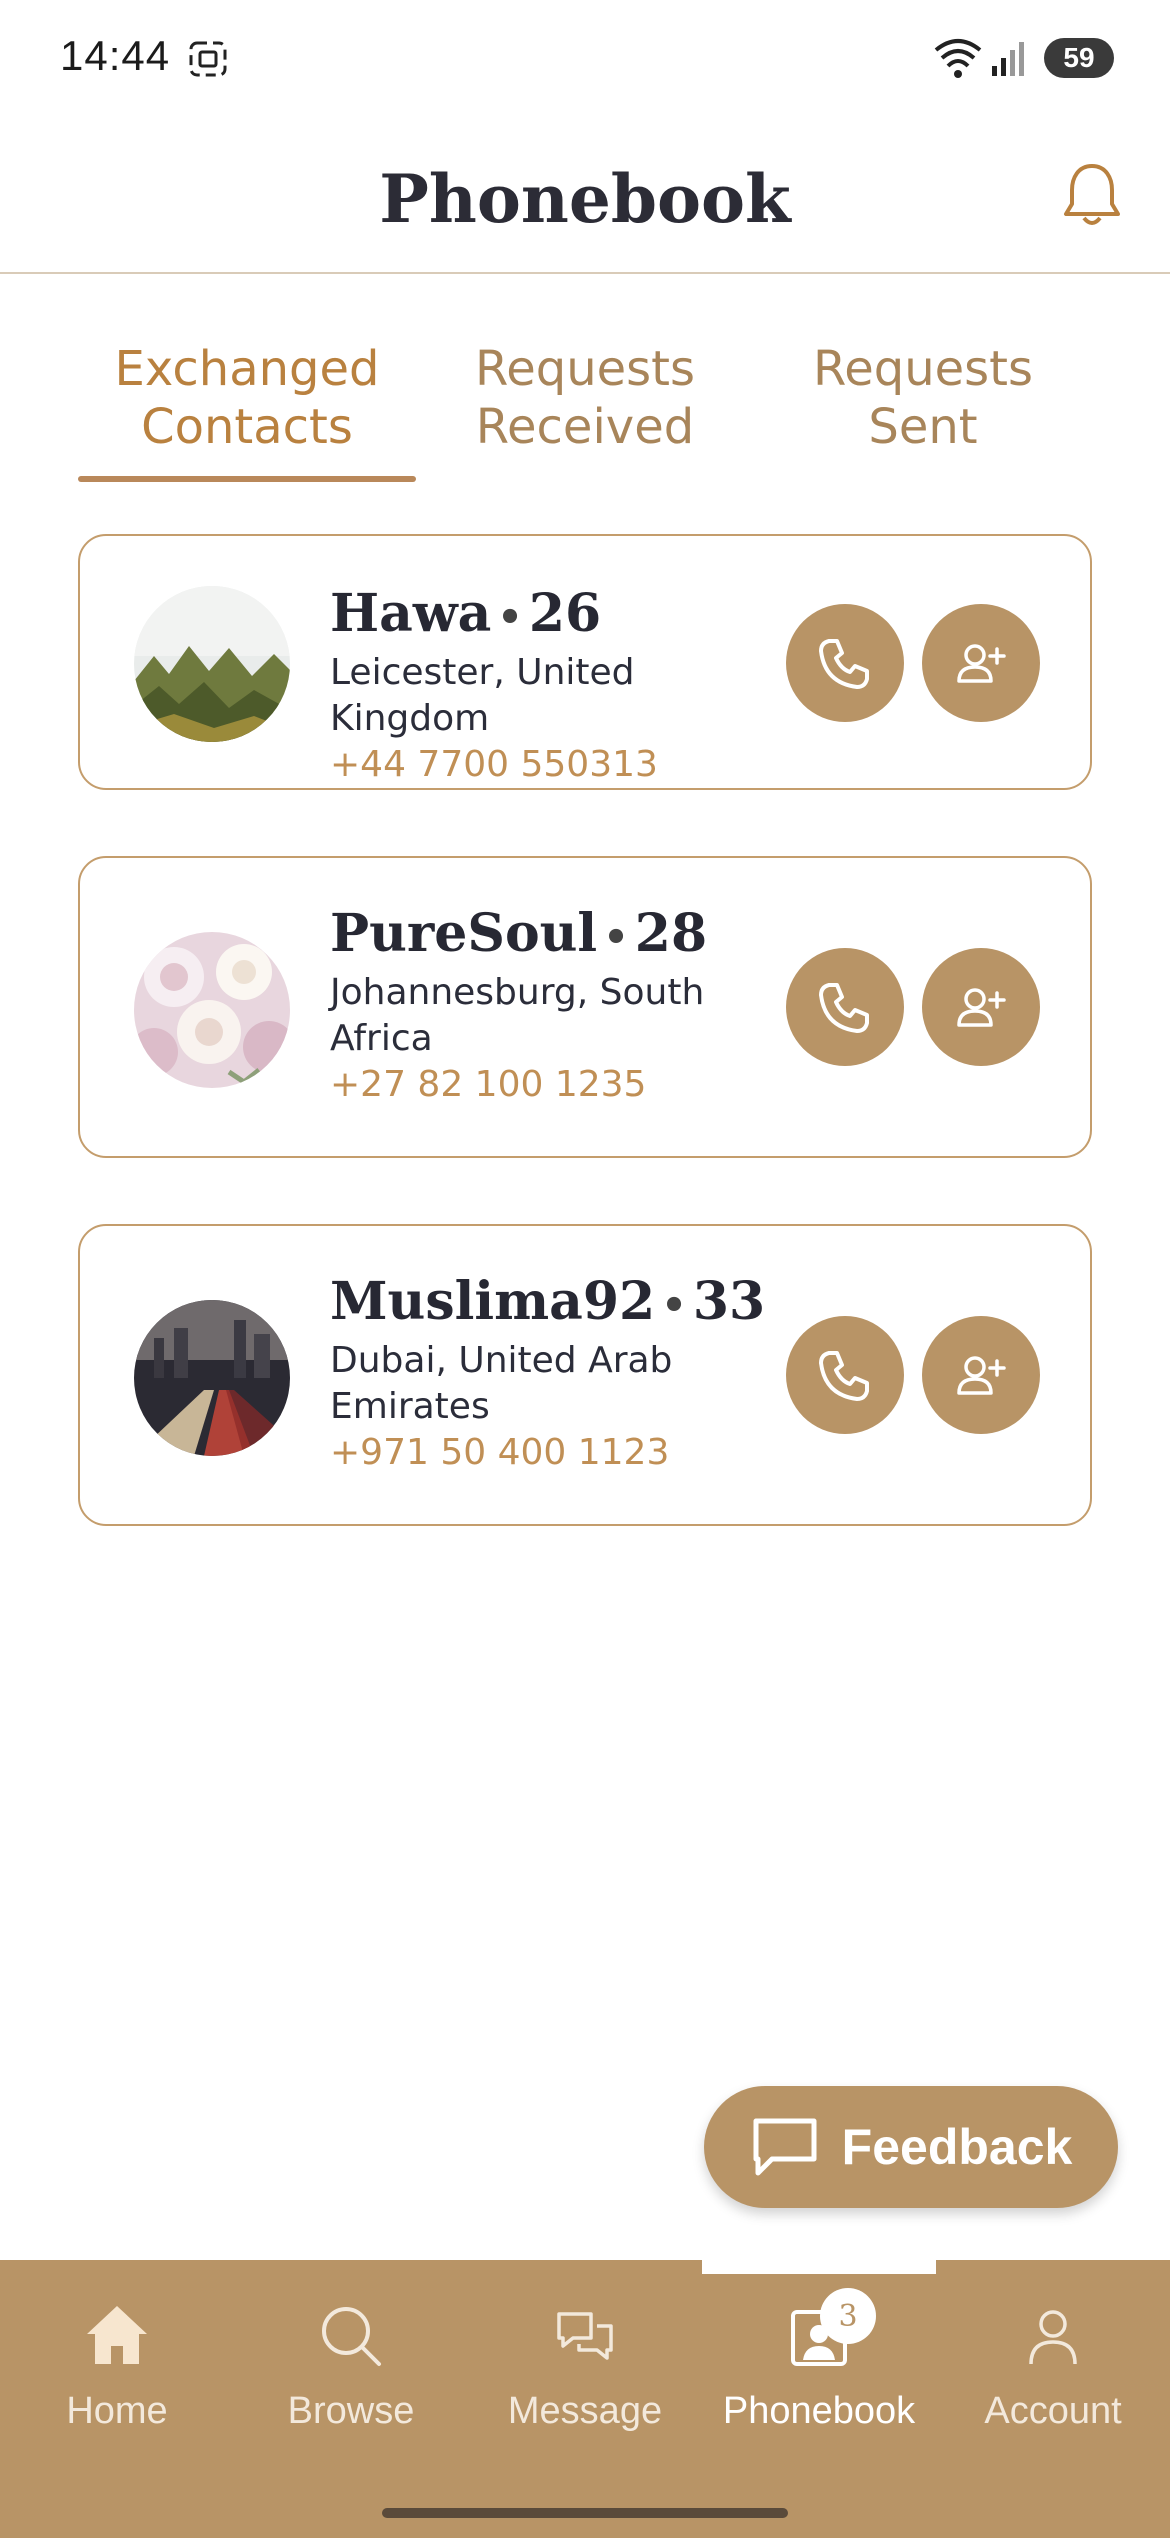  Describe the element at coordinates (585, 60) in the screenshot. I see `status-bar: 14:44 59` at that location.